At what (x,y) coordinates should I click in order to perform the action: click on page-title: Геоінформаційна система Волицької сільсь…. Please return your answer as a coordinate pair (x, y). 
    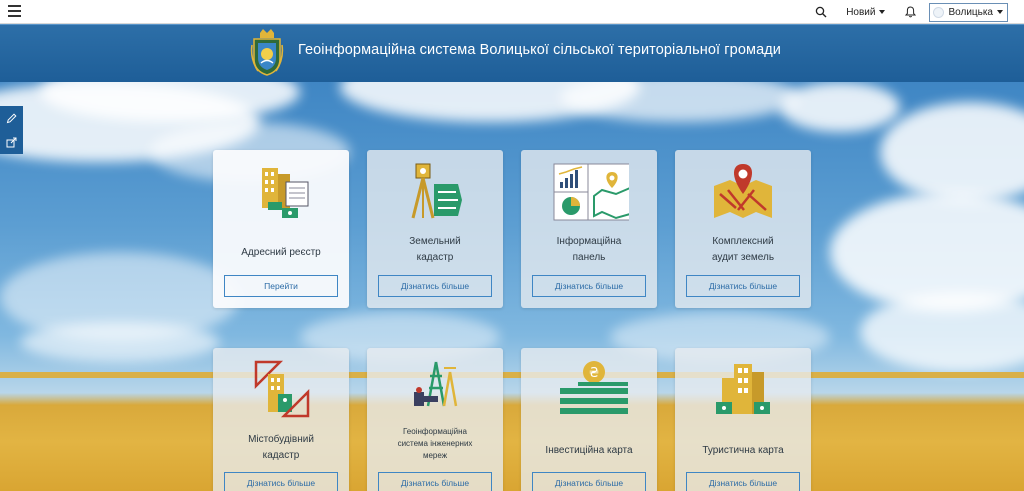
    Looking at the image, I should click on (539, 50).